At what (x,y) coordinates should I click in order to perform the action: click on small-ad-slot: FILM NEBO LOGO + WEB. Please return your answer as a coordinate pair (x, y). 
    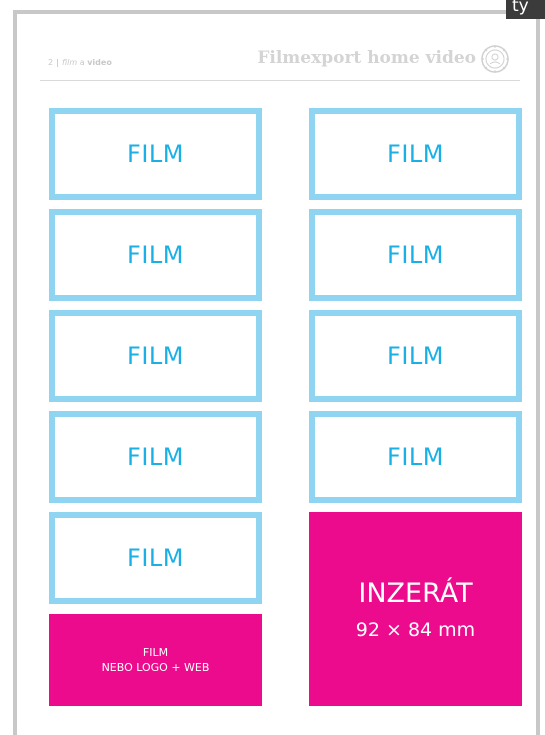
    Looking at the image, I should click on (155, 660).